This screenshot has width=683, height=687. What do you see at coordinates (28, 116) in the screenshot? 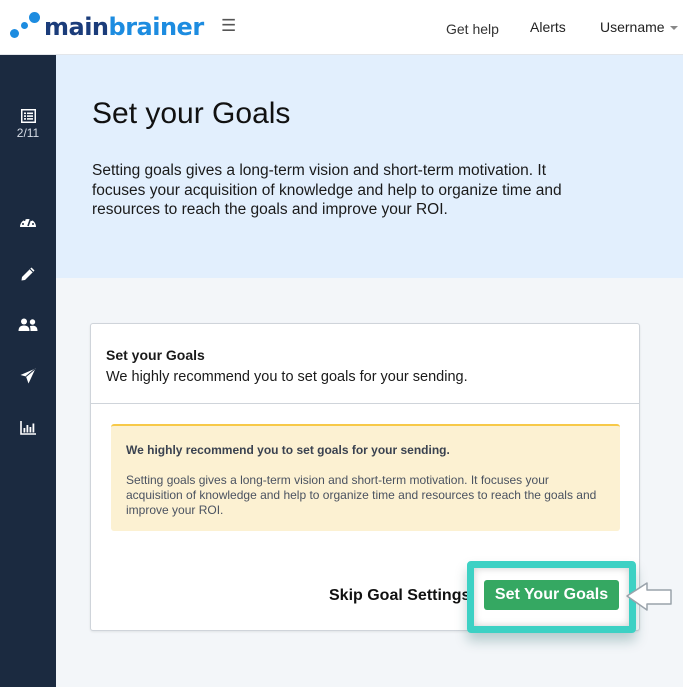
I see `list-icon` at bounding box center [28, 116].